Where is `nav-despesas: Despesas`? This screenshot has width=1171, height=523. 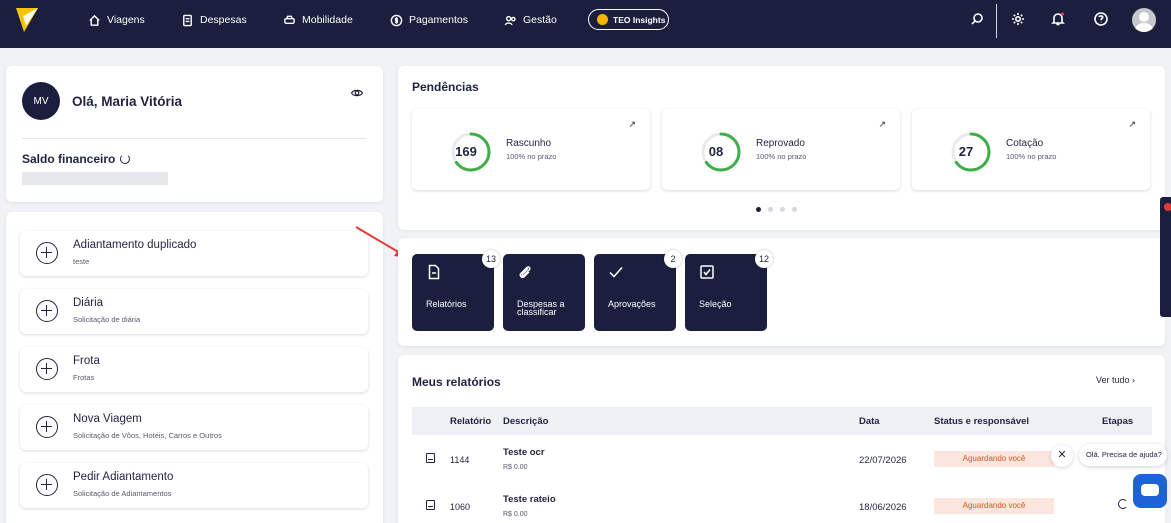 nav-despesas: Despesas is located at coordinates (214, 20).